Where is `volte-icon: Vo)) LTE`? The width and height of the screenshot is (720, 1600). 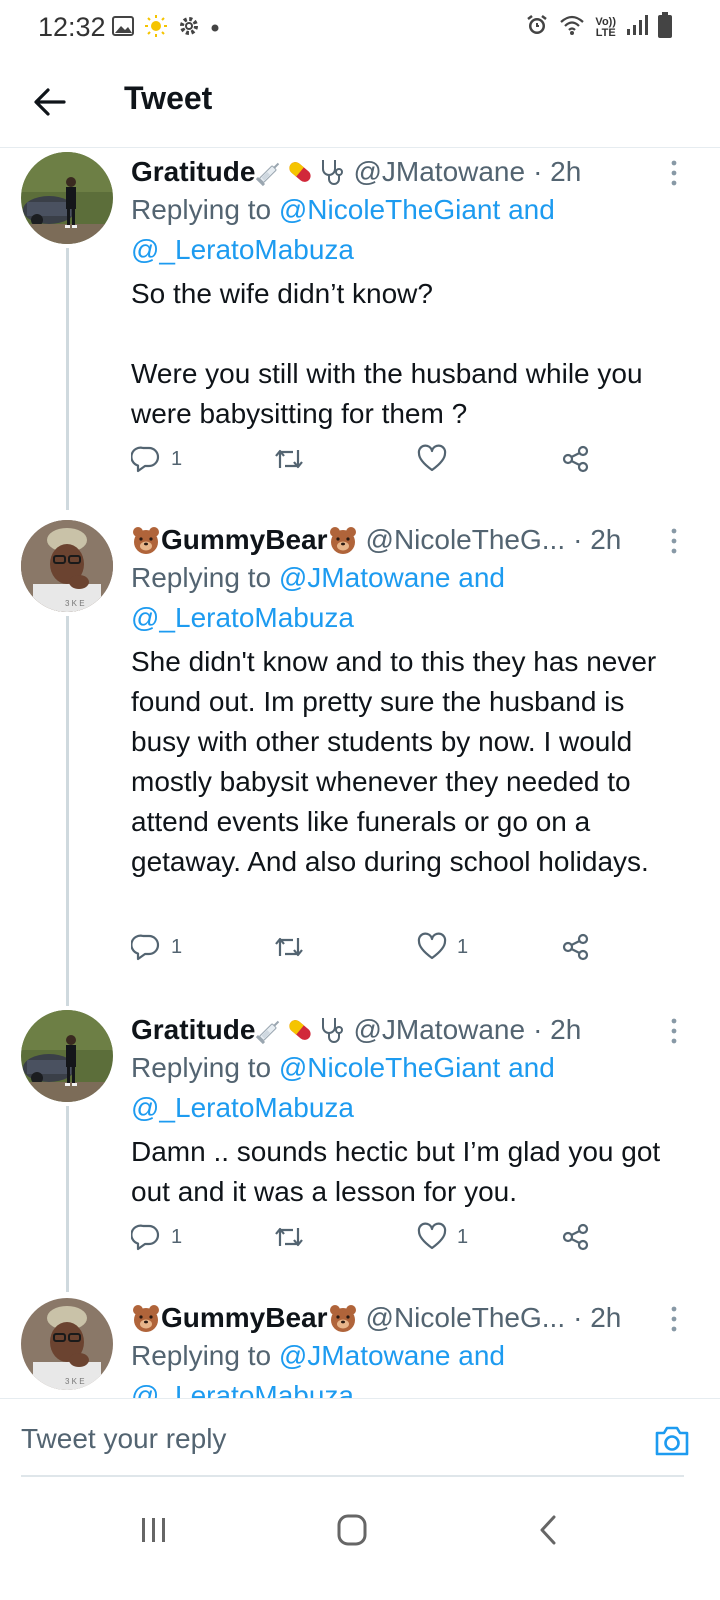 volte-icon: Vo)) LTE is located at coordinates (605, 27).